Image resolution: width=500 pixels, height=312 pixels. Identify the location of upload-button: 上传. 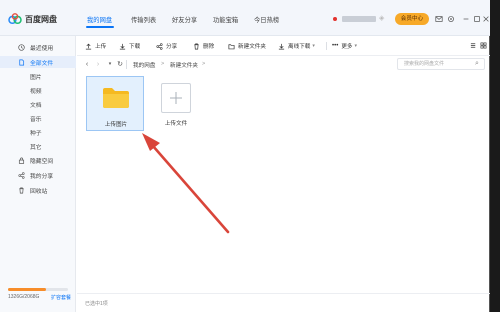
(95, 46).